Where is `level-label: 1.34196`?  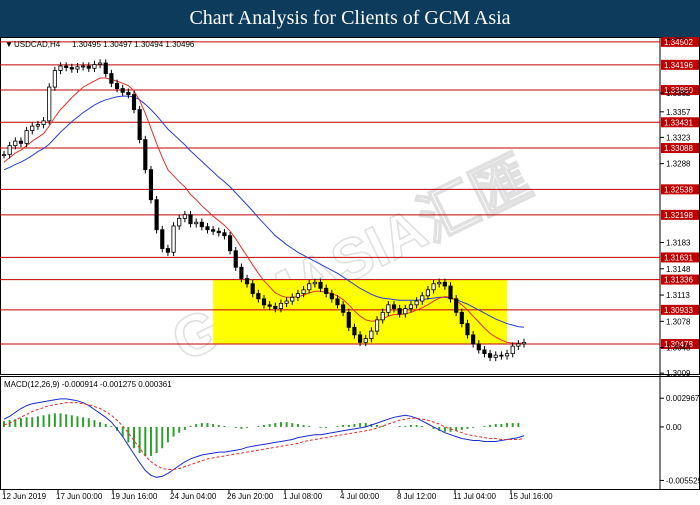 level-label: 1.34196 is located at coordinates (678, 65).